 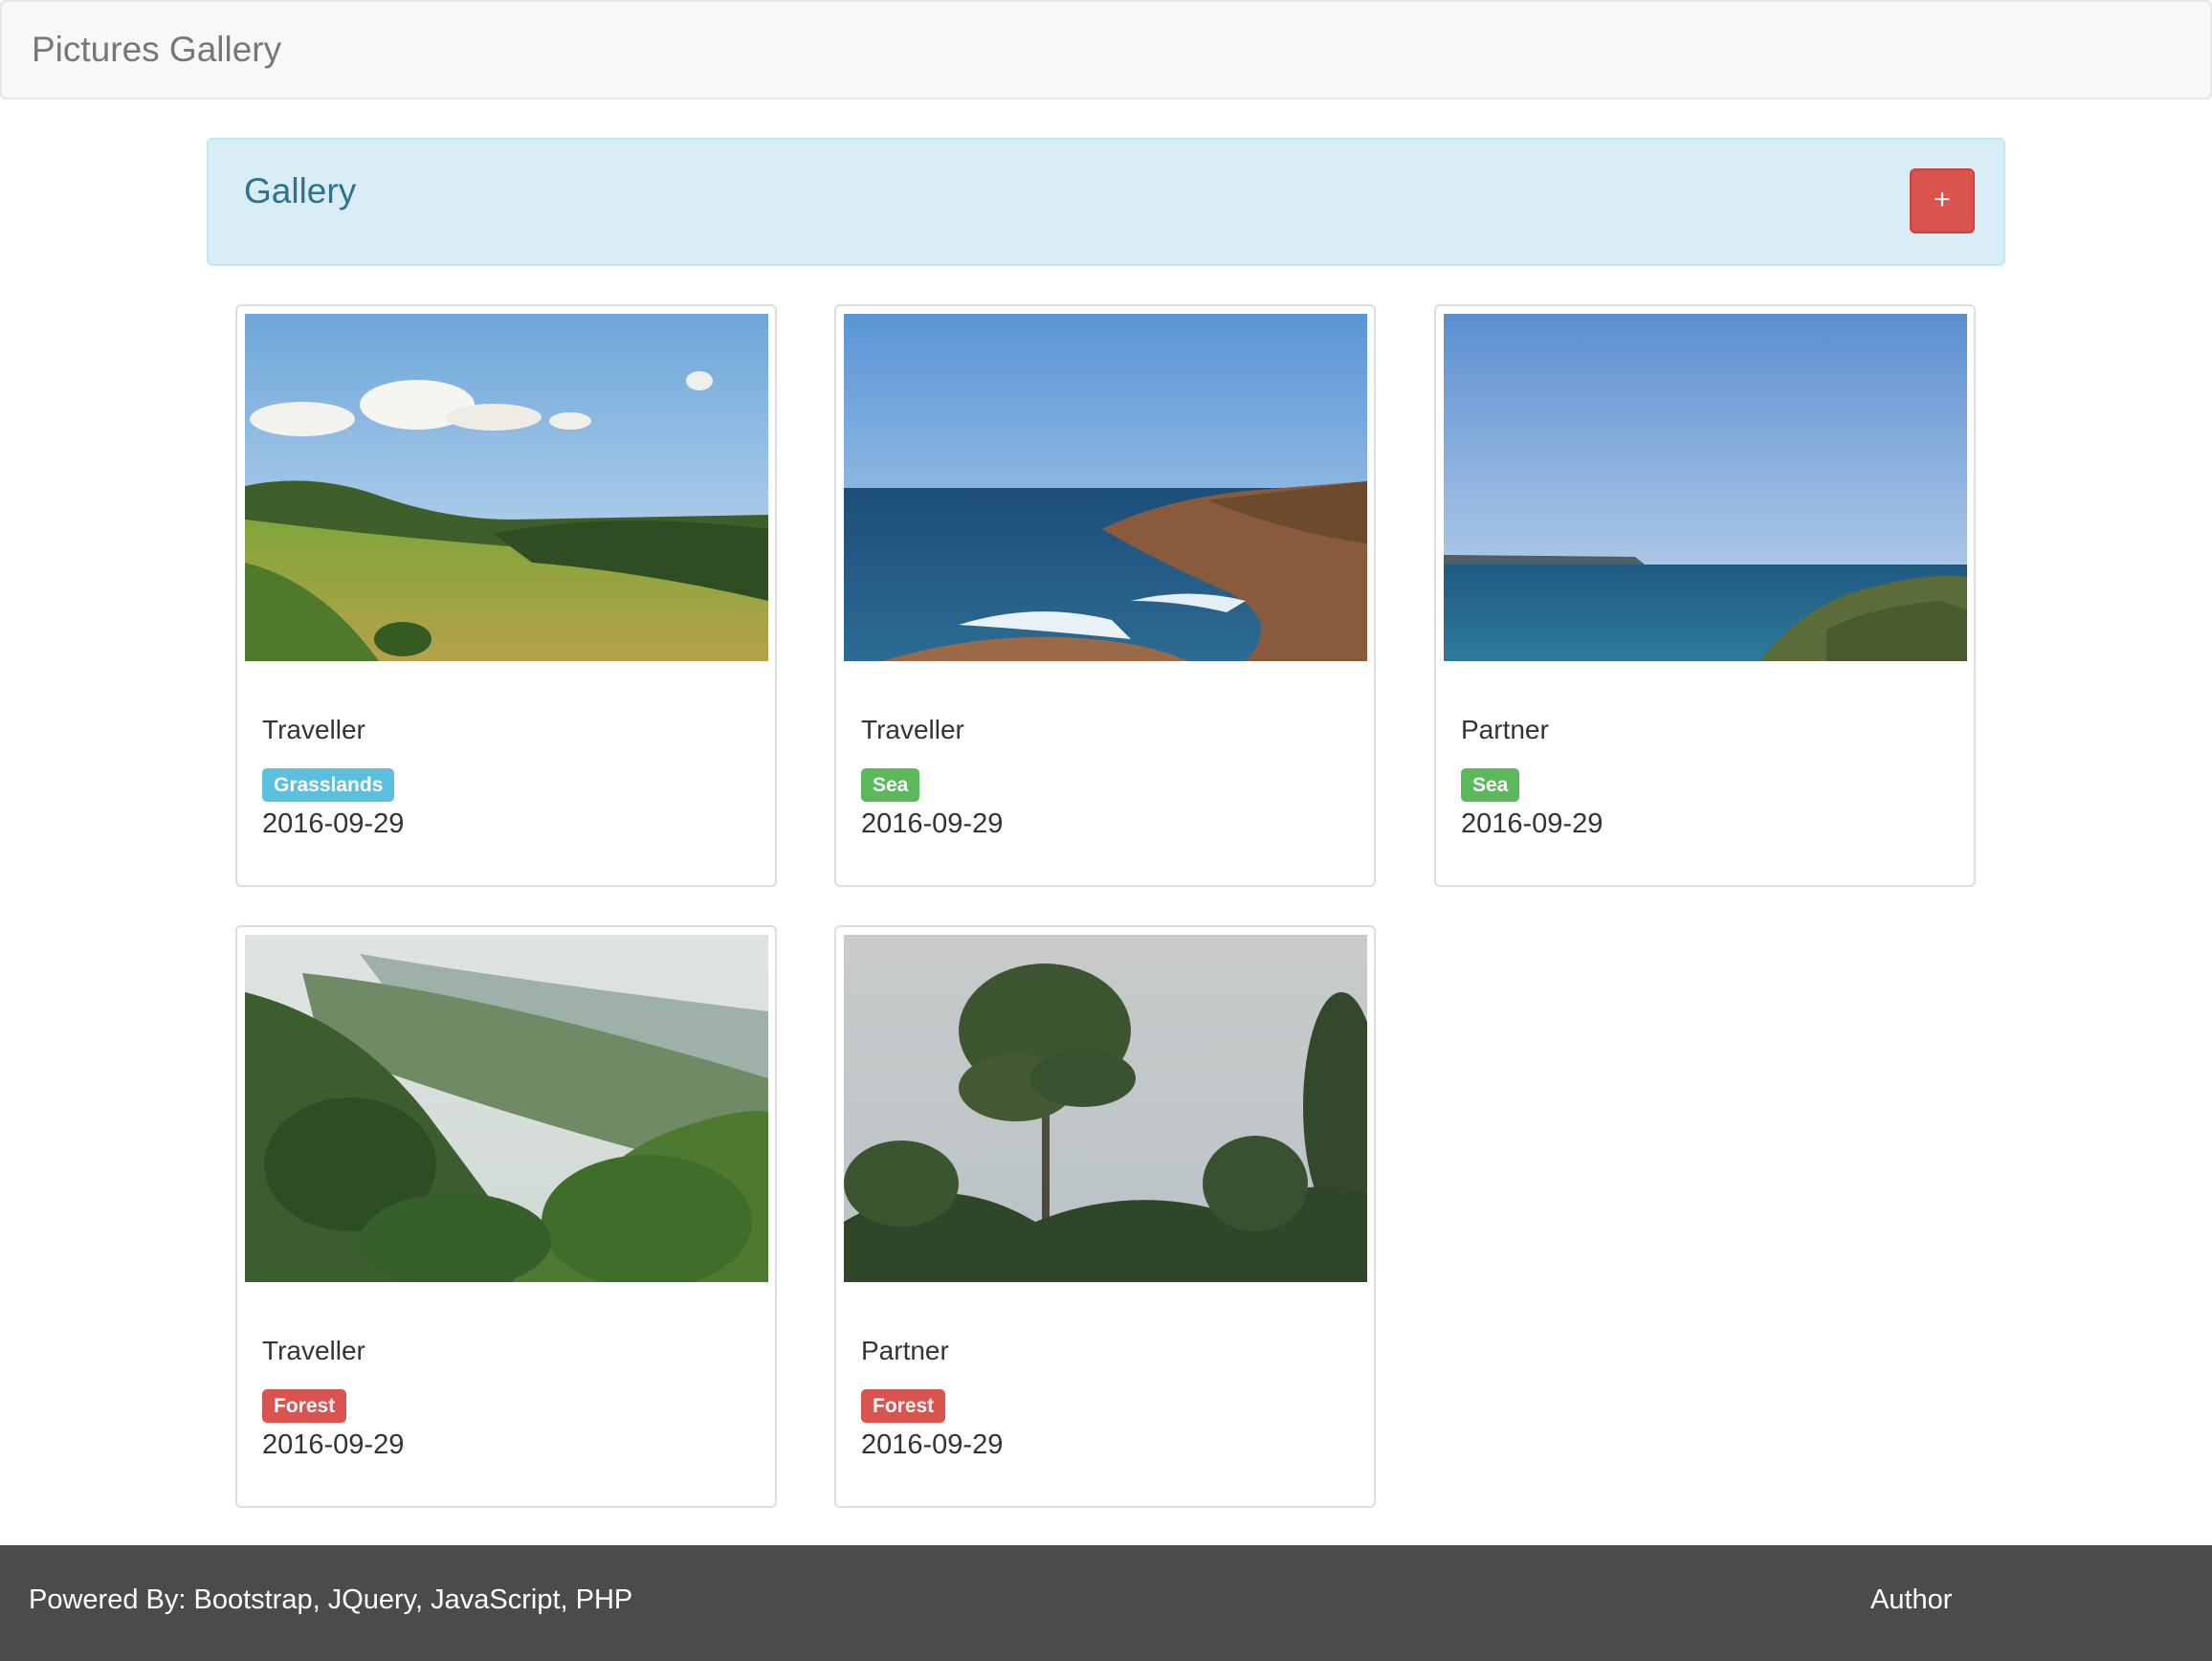 I want to click on navbar-brand: Pictures Gallery, so click(x=156, y=50).